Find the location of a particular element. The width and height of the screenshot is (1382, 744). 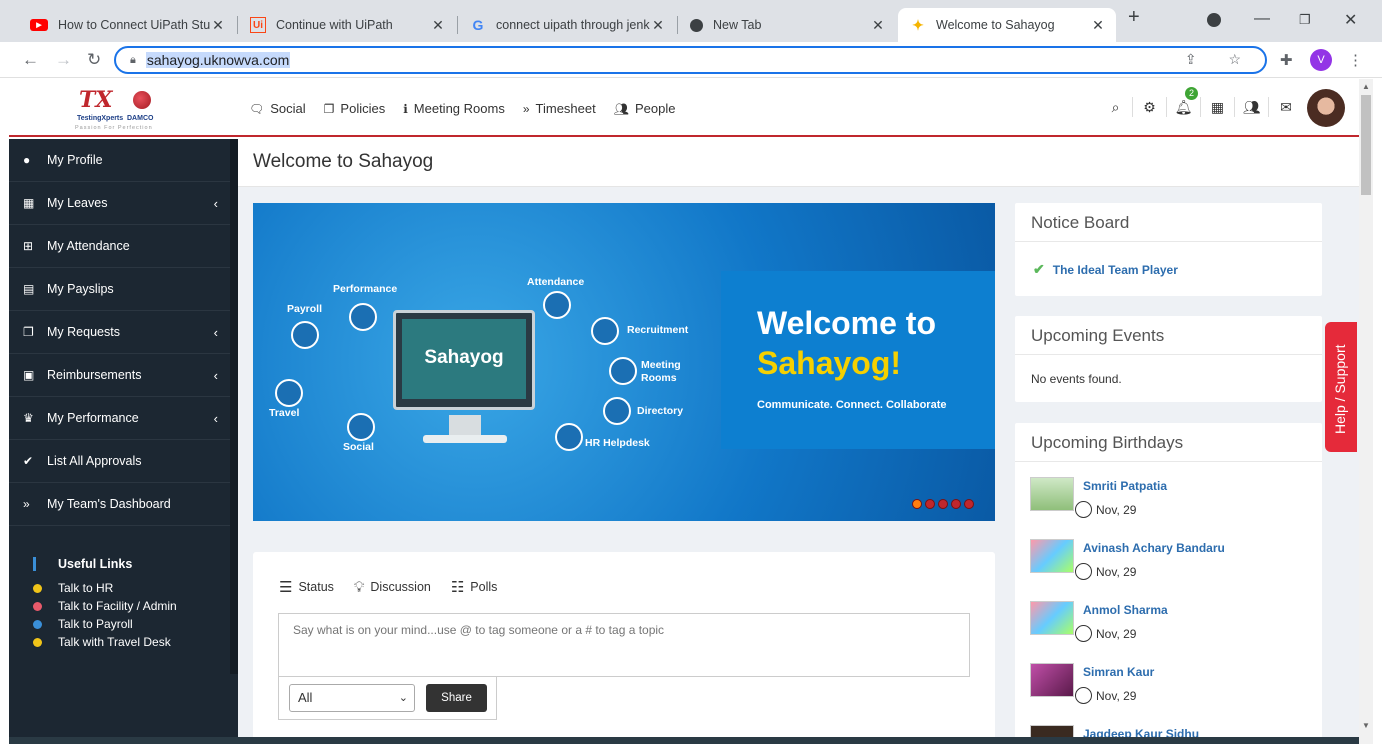

user-avatar is located at coordinates (1326, 108).